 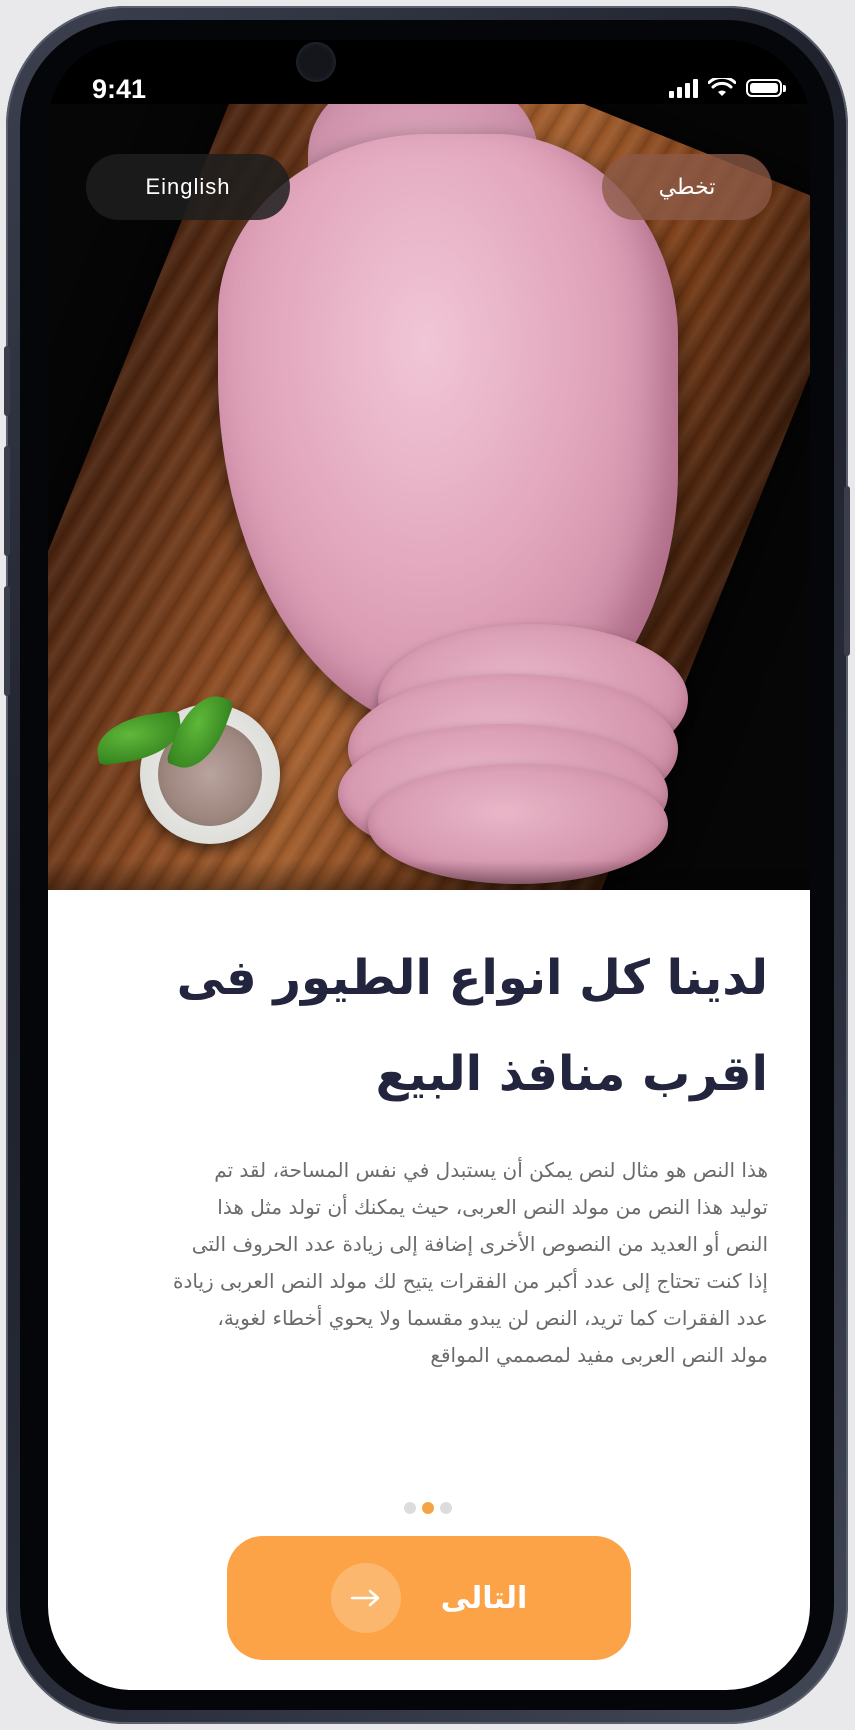 I want to click on volume-up-button, so click(x=7, y=501).